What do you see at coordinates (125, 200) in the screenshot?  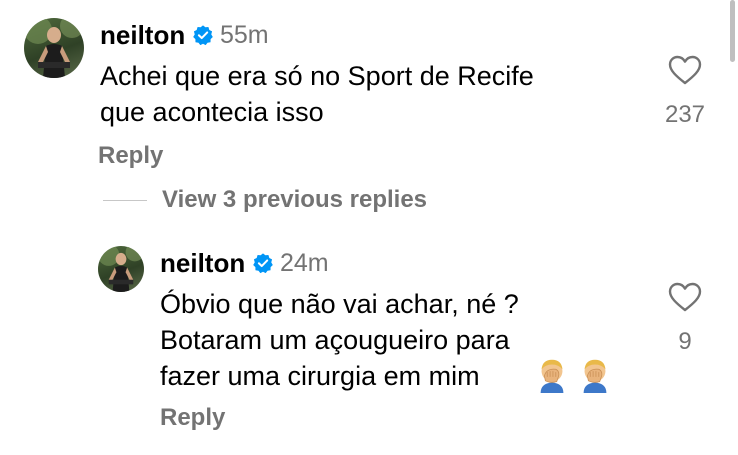 I see `replies-divider` at bounding box center [125, 200].